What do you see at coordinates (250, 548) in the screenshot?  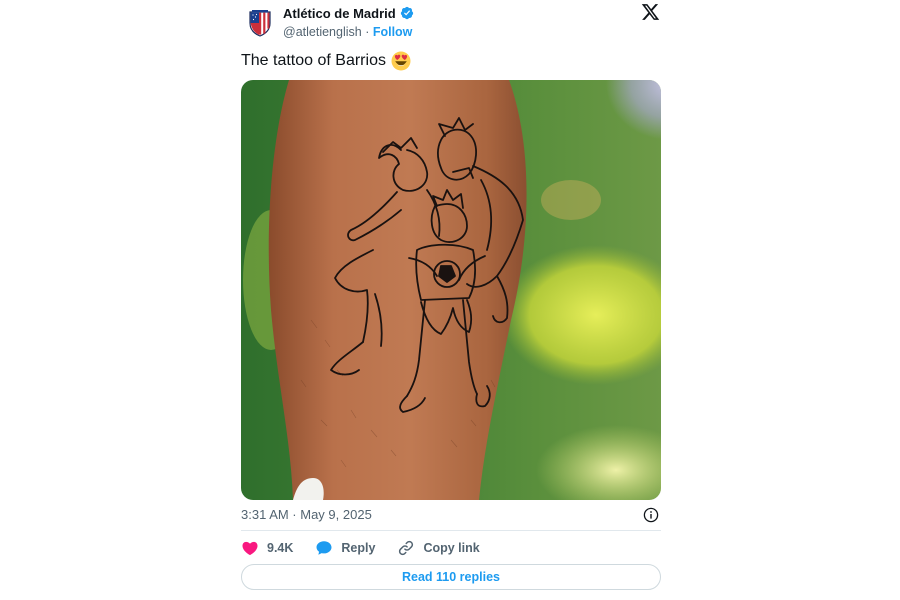 I see `heart-icon` at bounding box center [250, 548].